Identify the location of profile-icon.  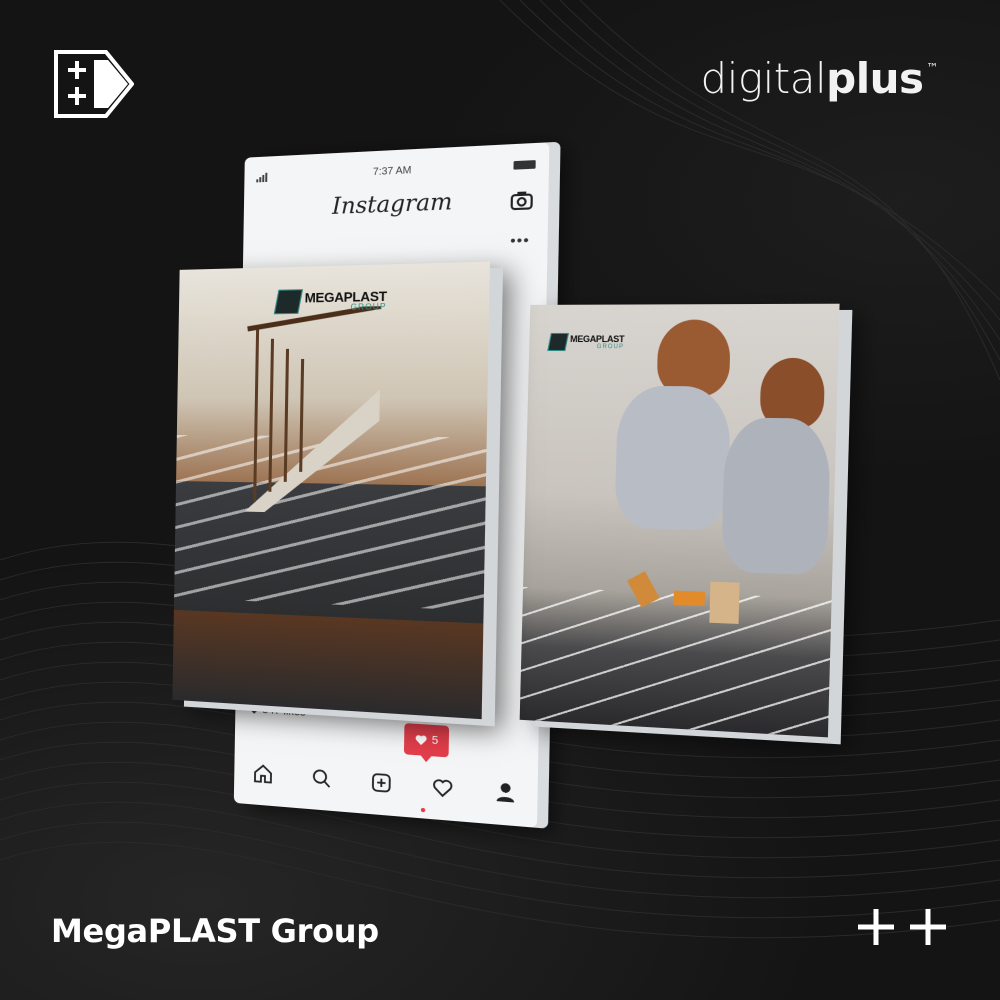
(505, 792).